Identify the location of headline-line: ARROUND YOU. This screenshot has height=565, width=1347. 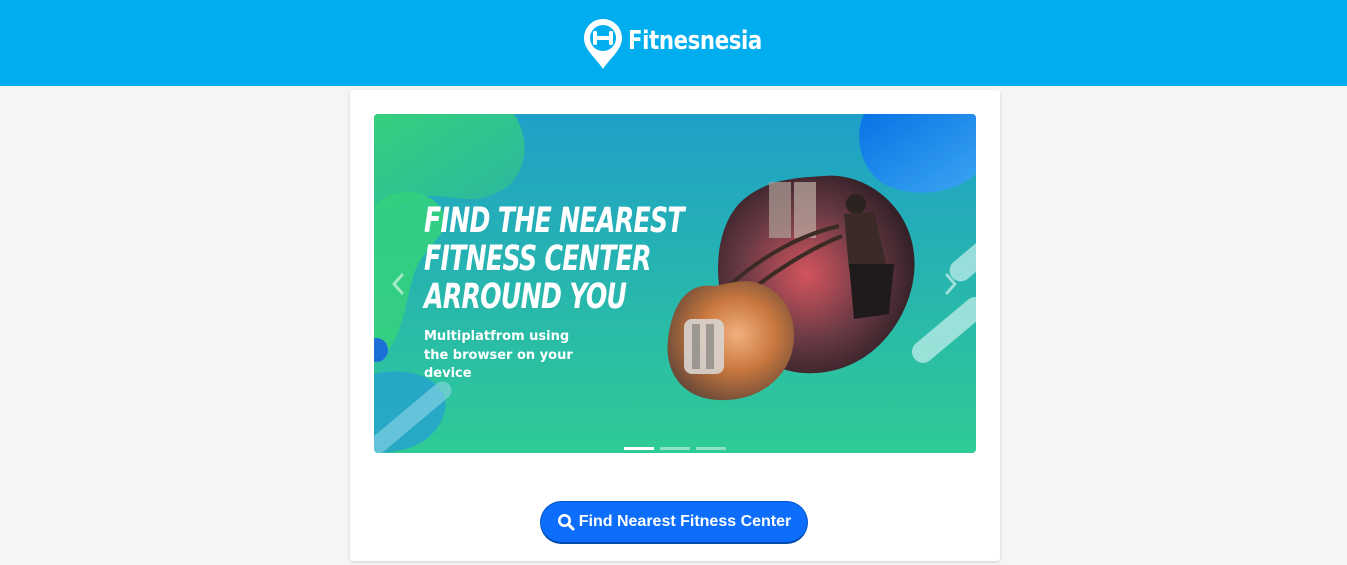
(525, 297).